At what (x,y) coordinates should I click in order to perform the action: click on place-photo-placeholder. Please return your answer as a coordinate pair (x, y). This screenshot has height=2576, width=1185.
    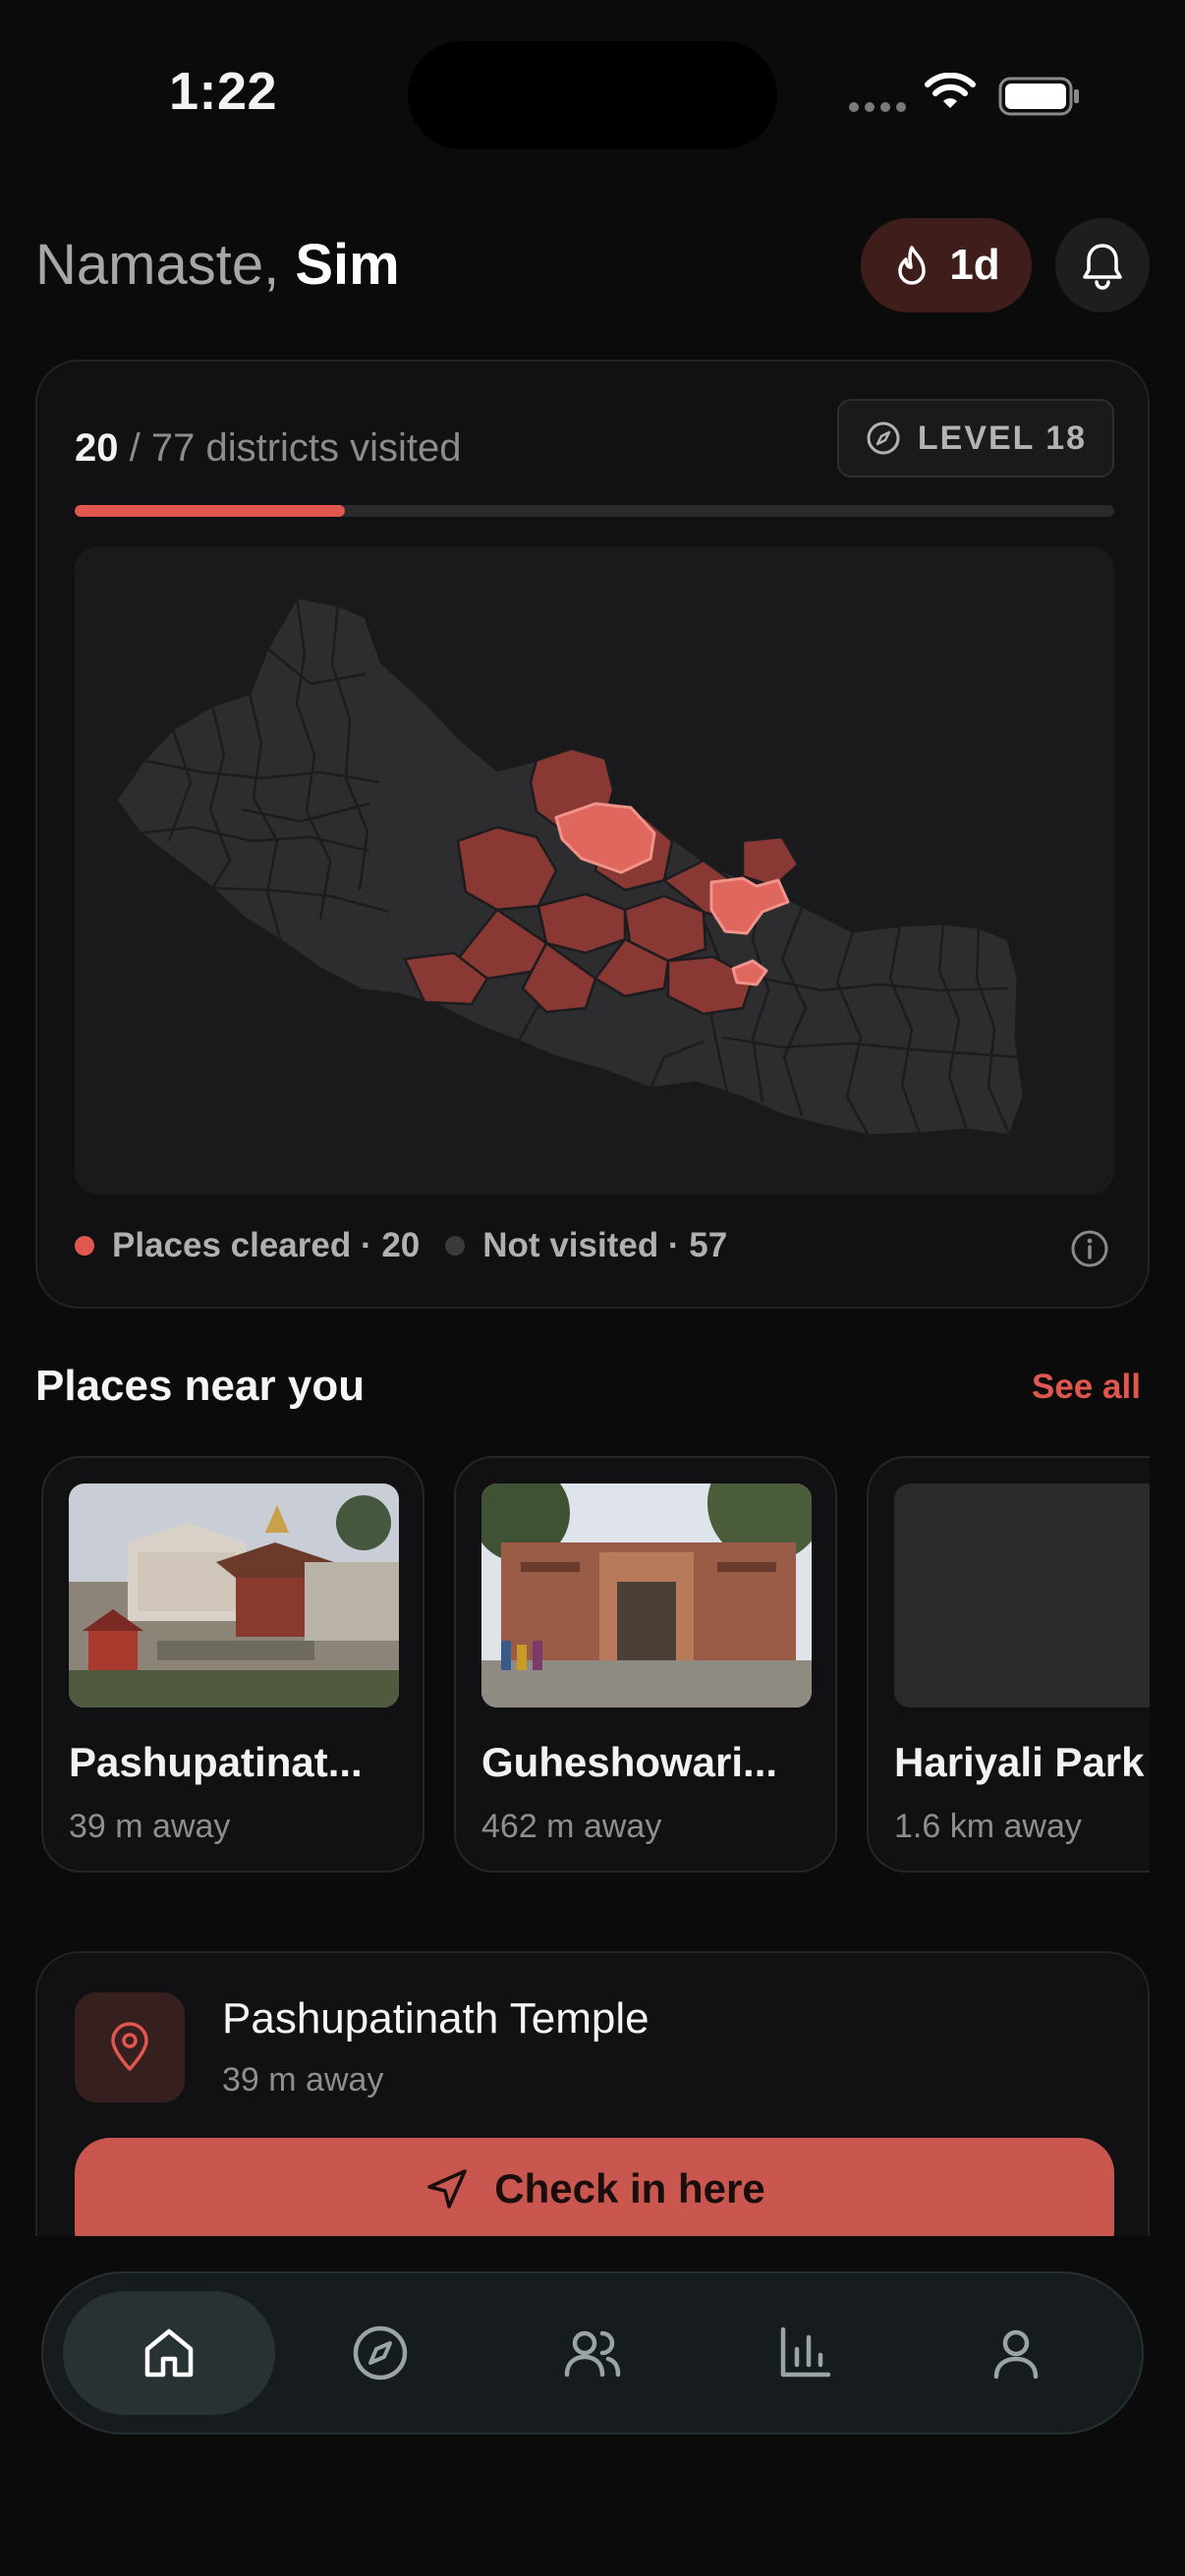
    Looking at the image, I should click on (1022, 1596).